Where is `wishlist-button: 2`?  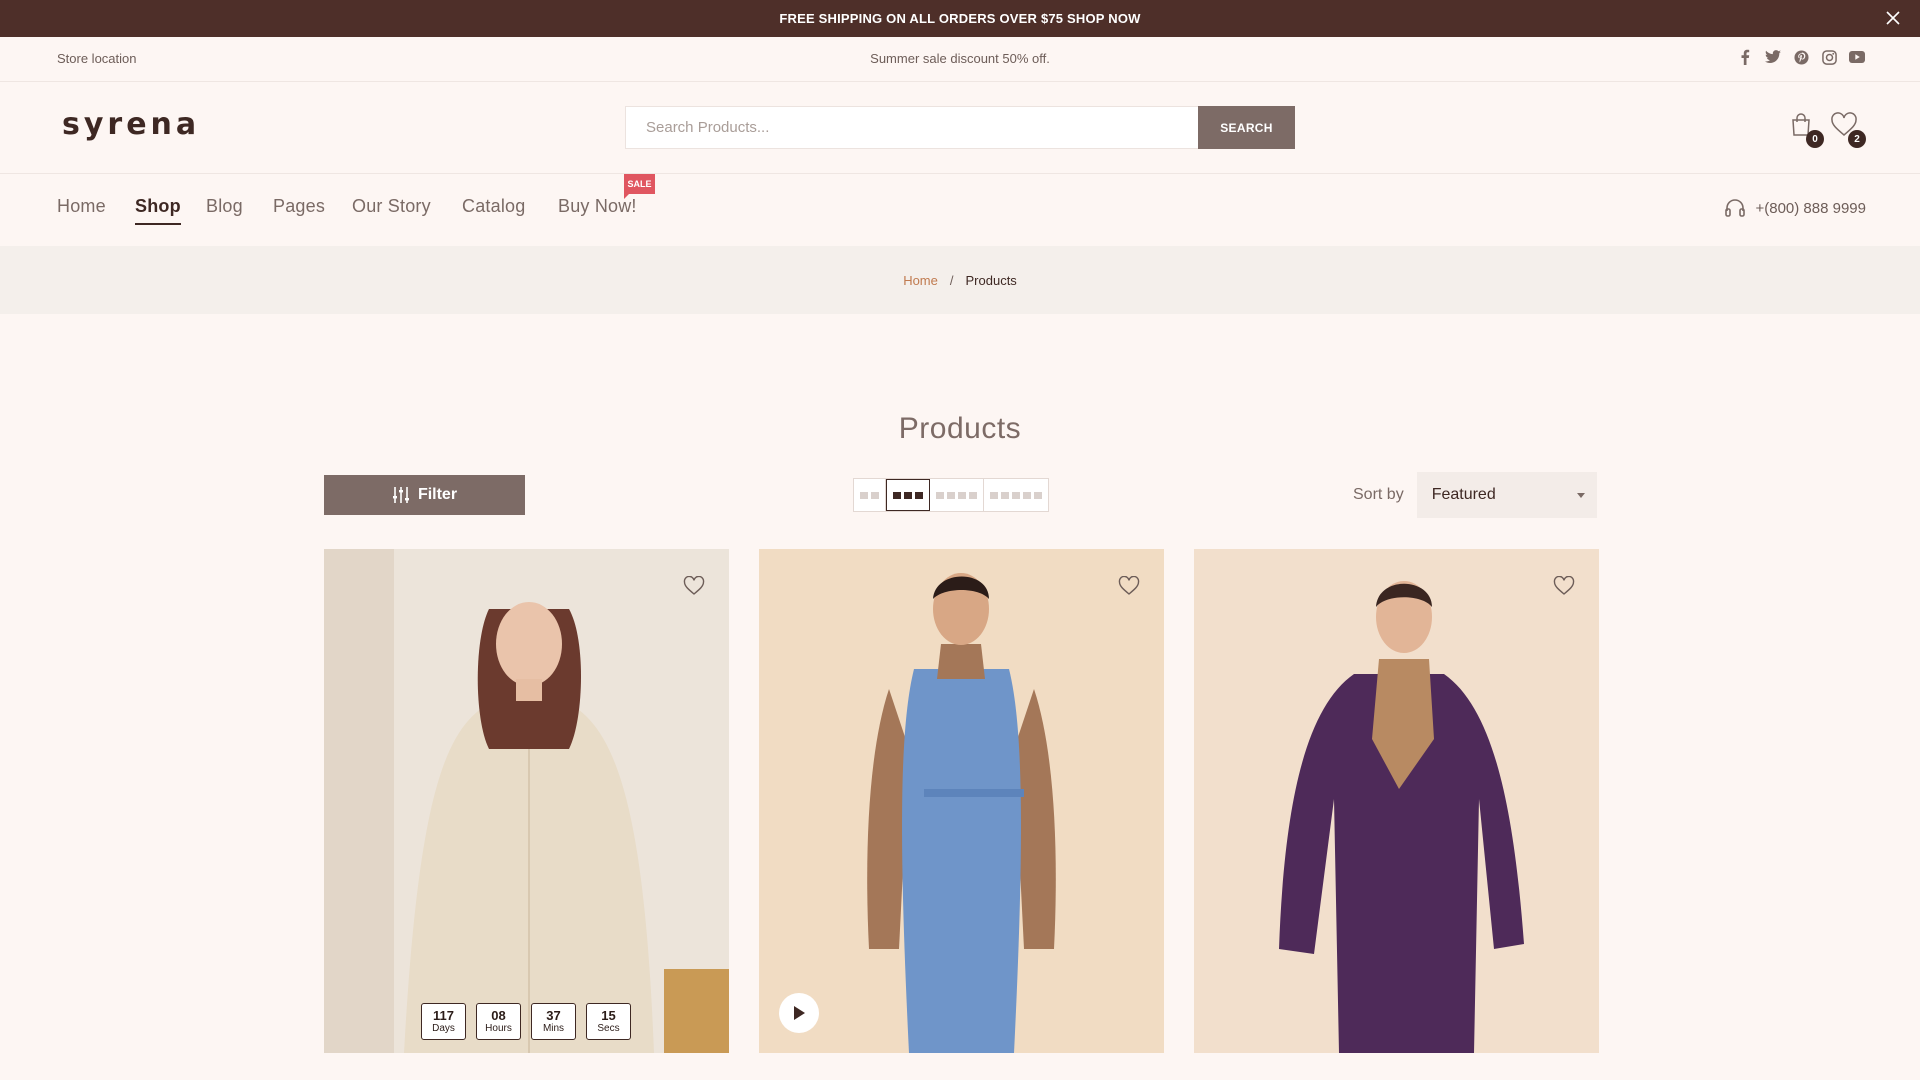
wishlist-button: 2 is located at coordinates (1848, 130).